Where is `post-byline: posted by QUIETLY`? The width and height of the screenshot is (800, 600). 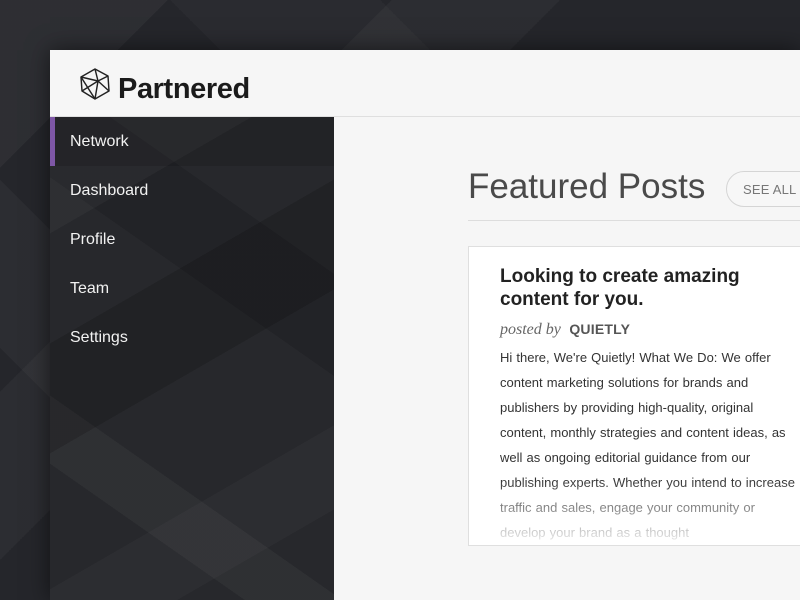
post-byline: posted by QUIETLY is located at coordinates (565, 330).